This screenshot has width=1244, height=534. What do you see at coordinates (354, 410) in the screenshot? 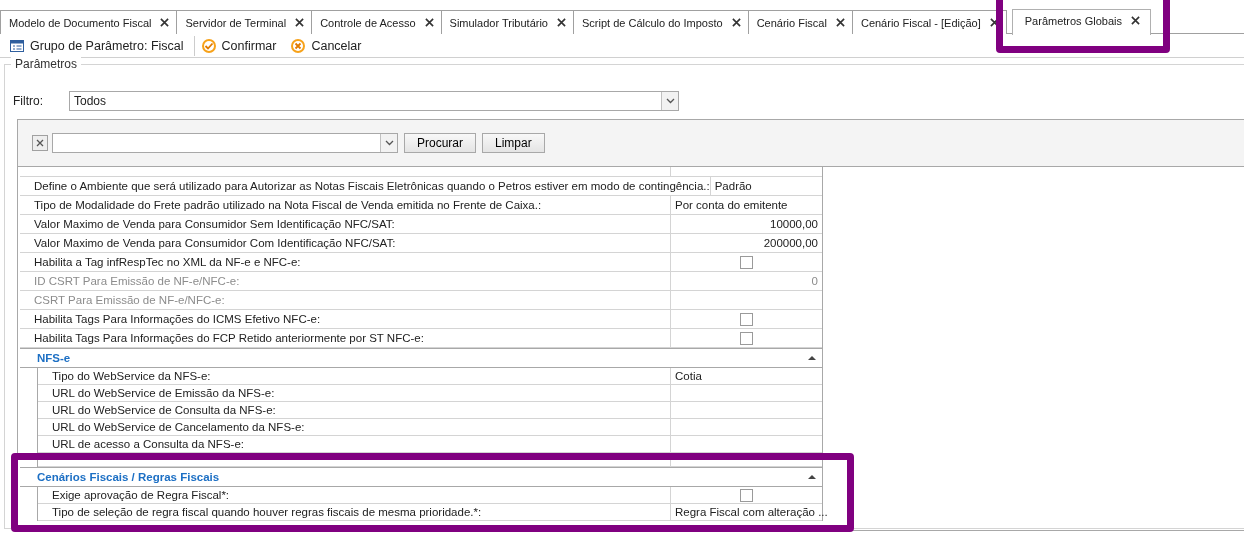
I see `parameter-label: URL do WebService de Consulta da NFS-e:` at bounding box center [354, 410].